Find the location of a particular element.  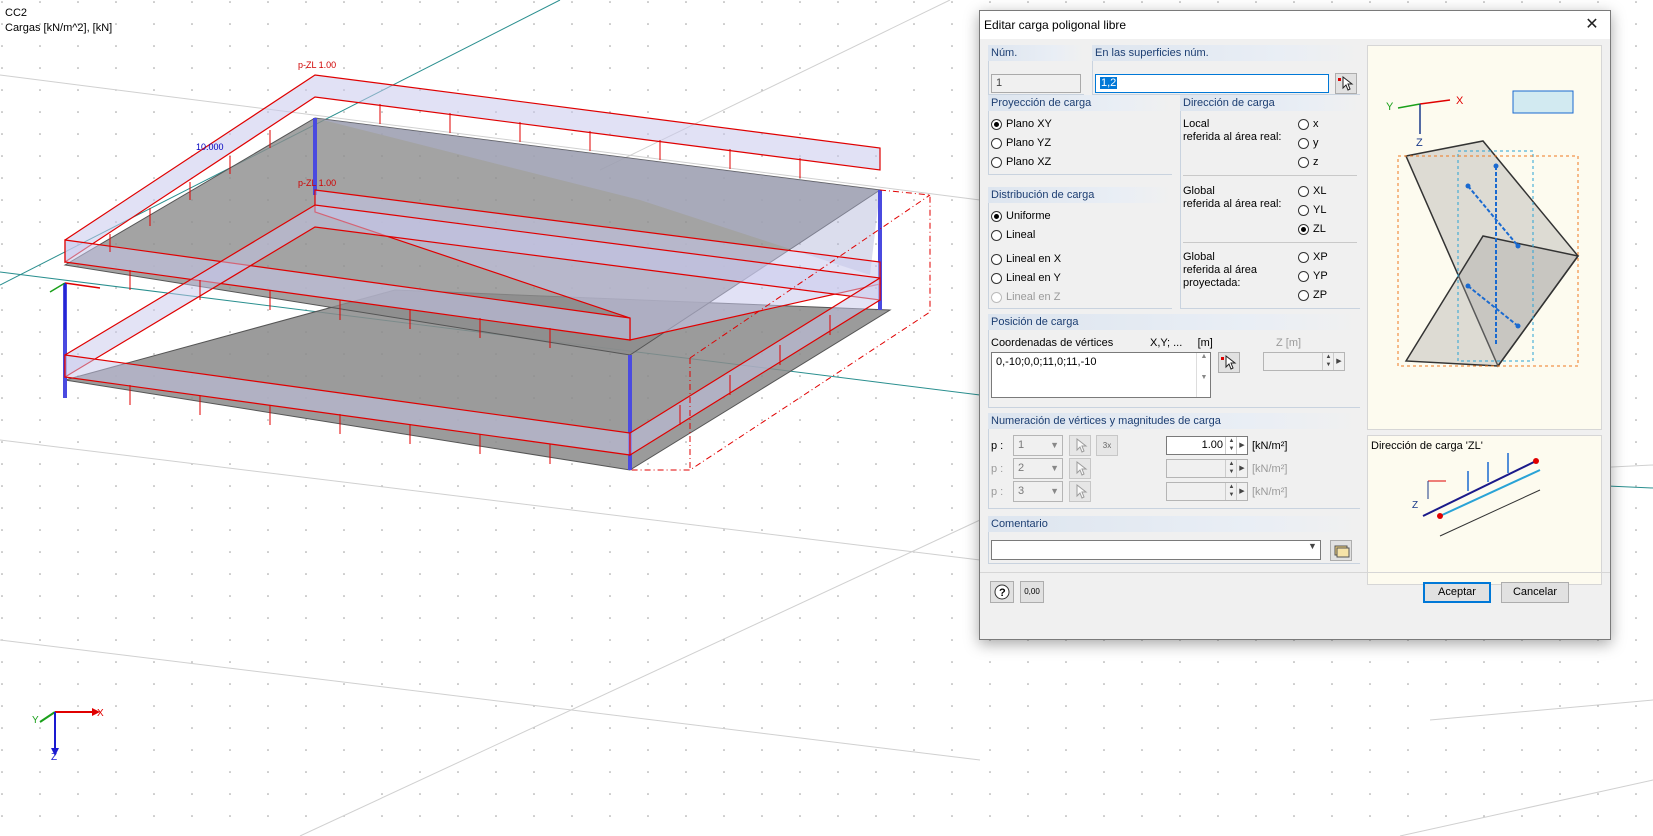

help-button: ? is located at coordinates (1002, 592).